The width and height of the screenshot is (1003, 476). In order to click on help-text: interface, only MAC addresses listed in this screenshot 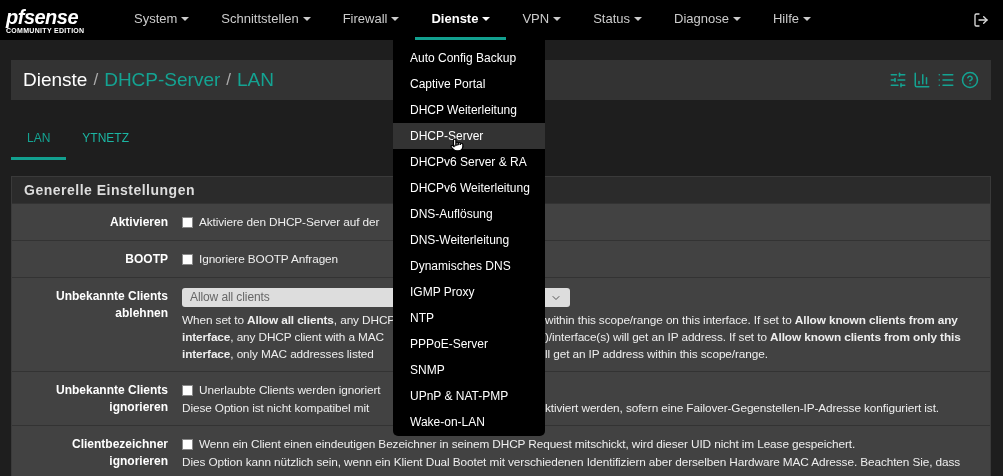, I will do `click(278, 354)`.